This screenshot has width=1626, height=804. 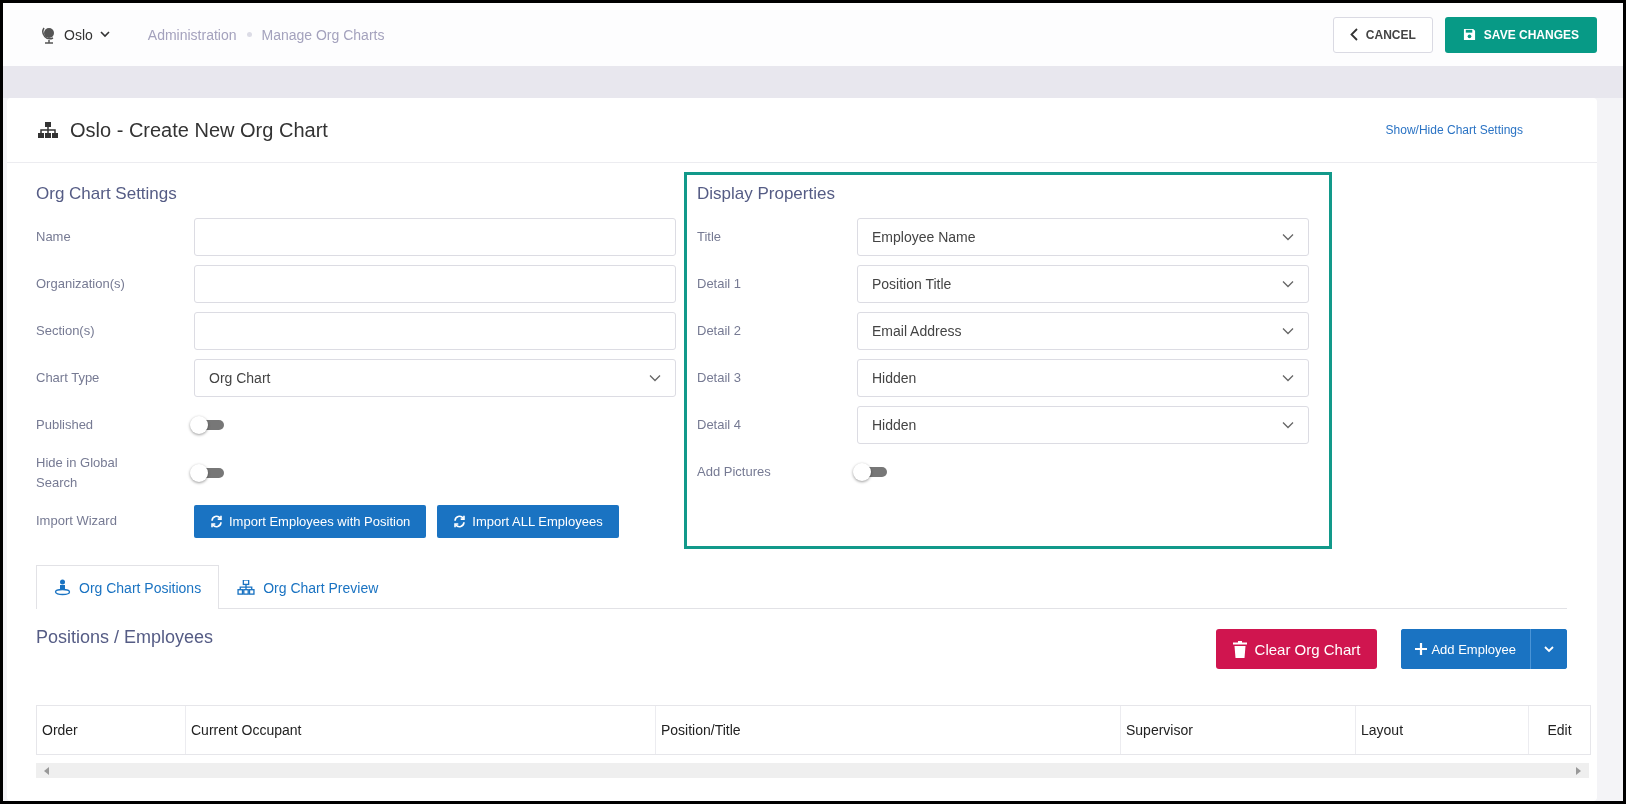 I want to click on select-dropdown: Org Chart, so click(x=435, y=378).